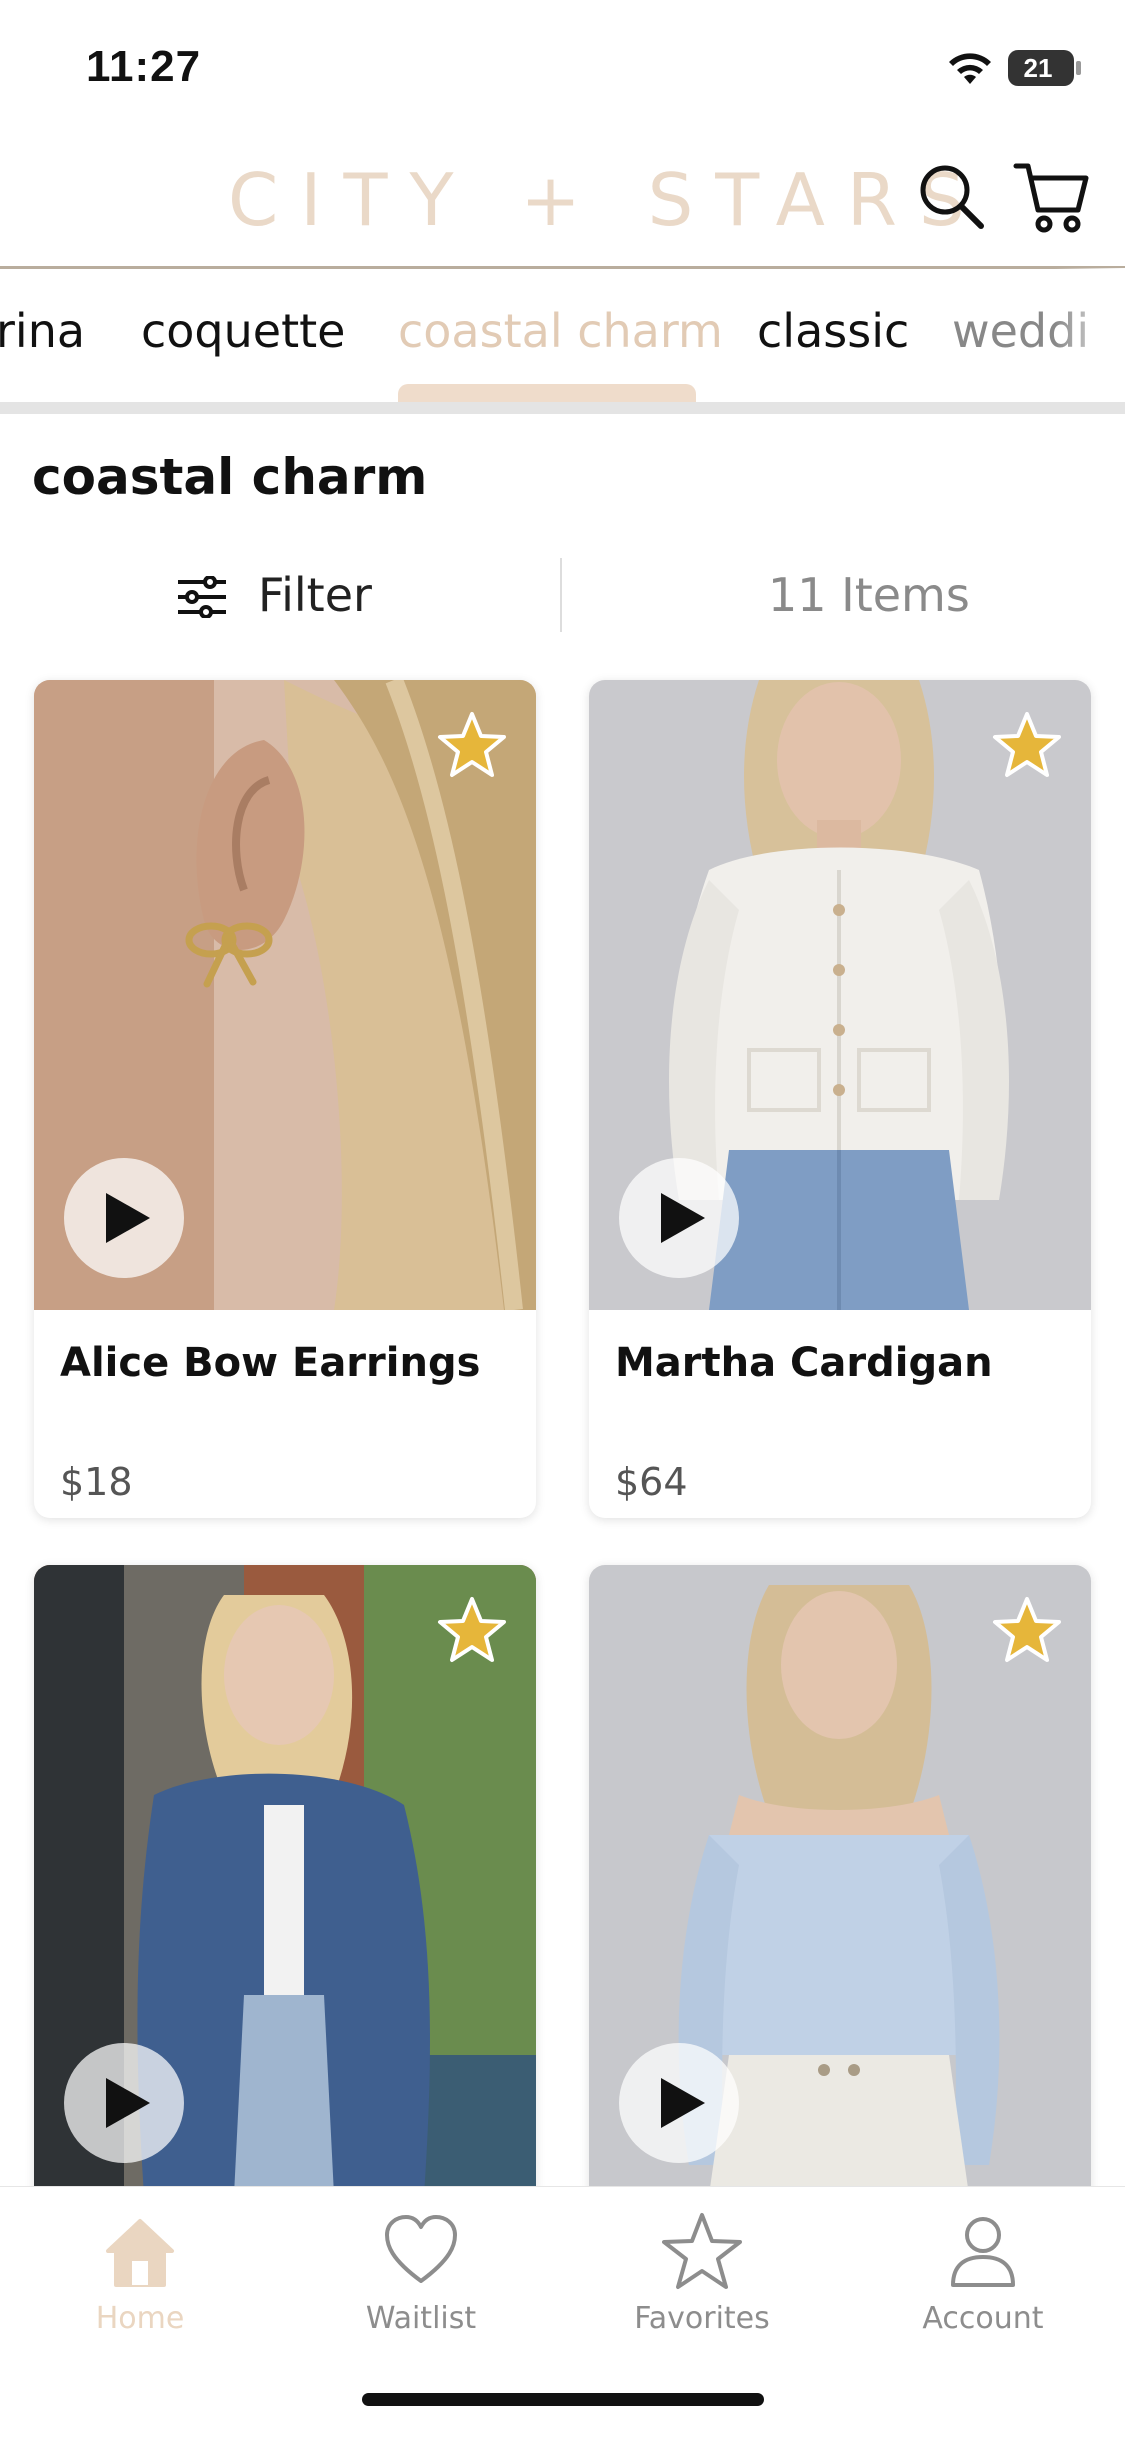  I want to click on product-name: Alice Bow Earrings, so click(270, 1363).